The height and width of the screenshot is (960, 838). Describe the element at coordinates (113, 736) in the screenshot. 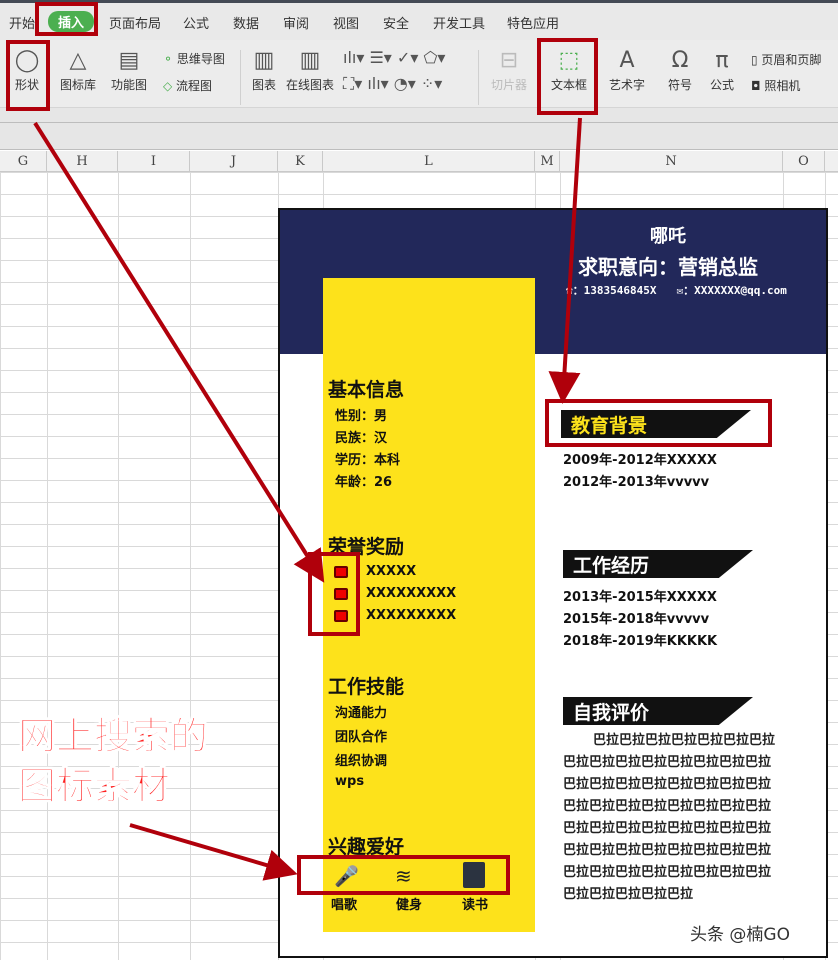

I see `callout-line1: 网上搜索的` at that location.